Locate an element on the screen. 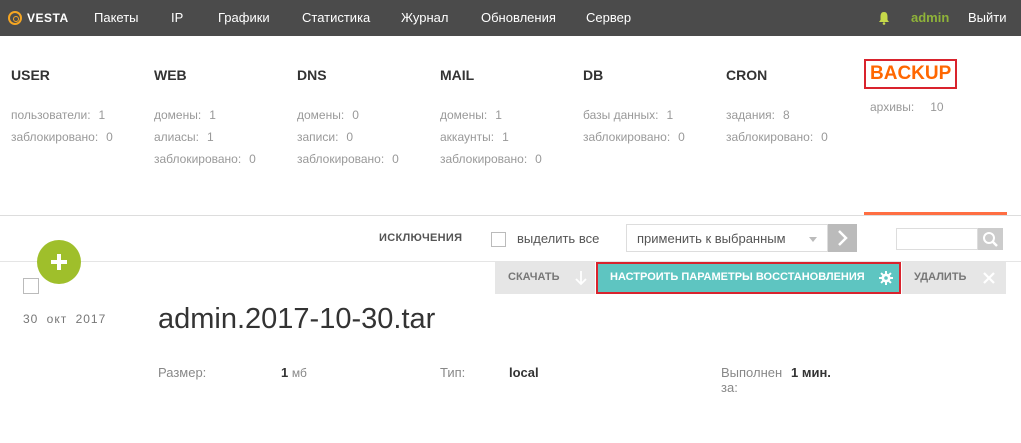 The height and width of the screenshot is (443, 1021). stat-web: WEB домены: 1 алиасы: 1 заблокировано: 0 is located at coordinates (205, 118).